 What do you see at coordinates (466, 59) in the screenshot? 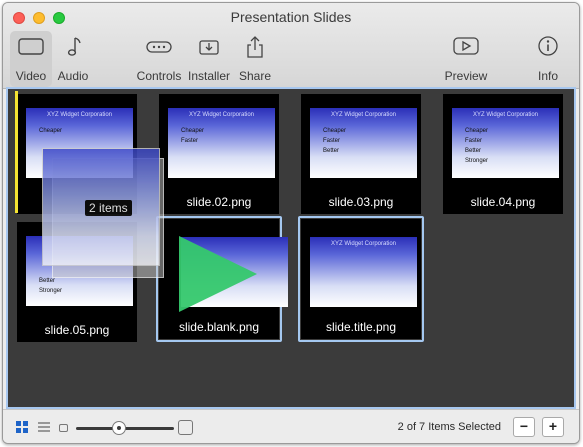
I see `toolbar-preview-button: Preview` at bounding box center [466, 59].